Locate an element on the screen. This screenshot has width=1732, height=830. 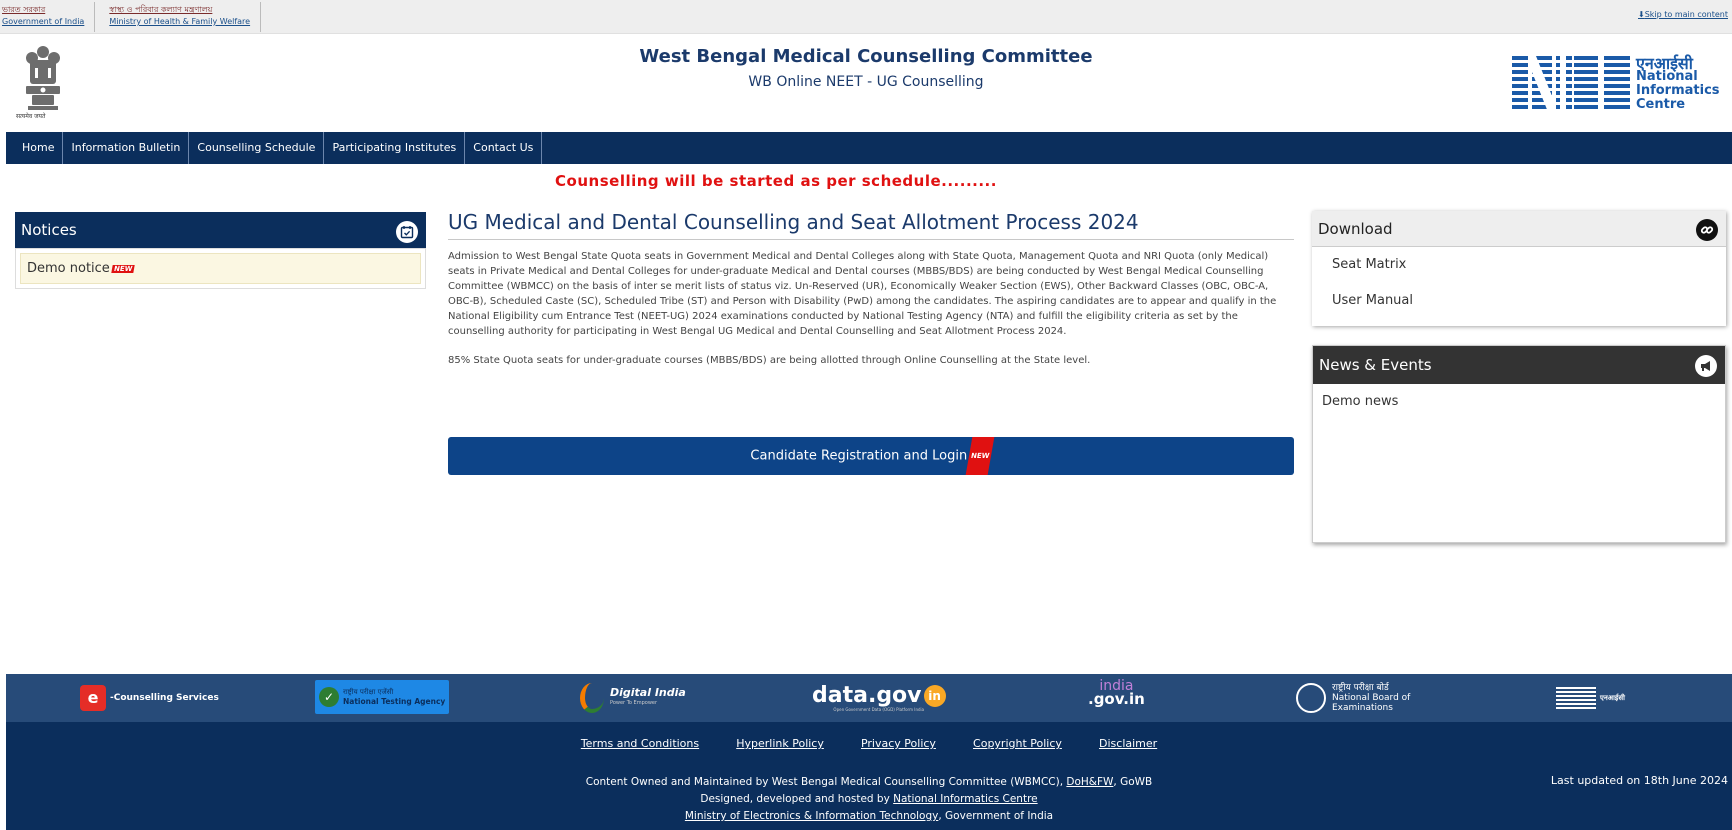
download-panel: Download Seat Matrix User Manual is located at coordinates (1519, 268).